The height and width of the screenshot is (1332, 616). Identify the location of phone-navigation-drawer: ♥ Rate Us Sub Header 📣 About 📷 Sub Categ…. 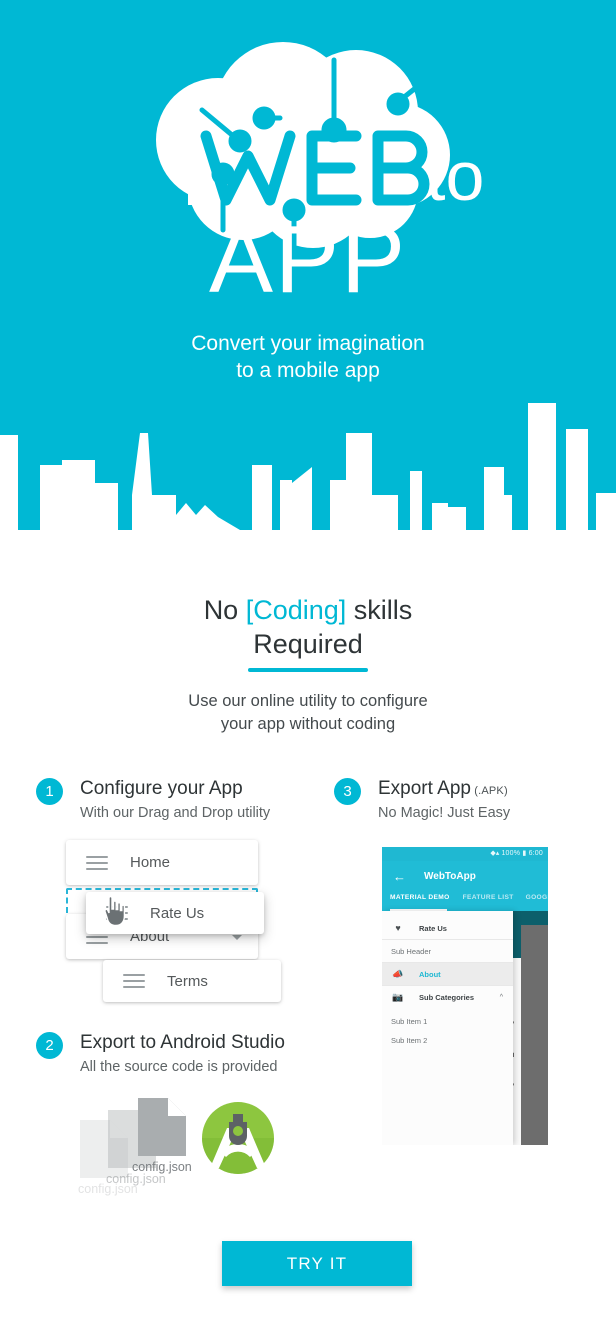
(447, 1028).